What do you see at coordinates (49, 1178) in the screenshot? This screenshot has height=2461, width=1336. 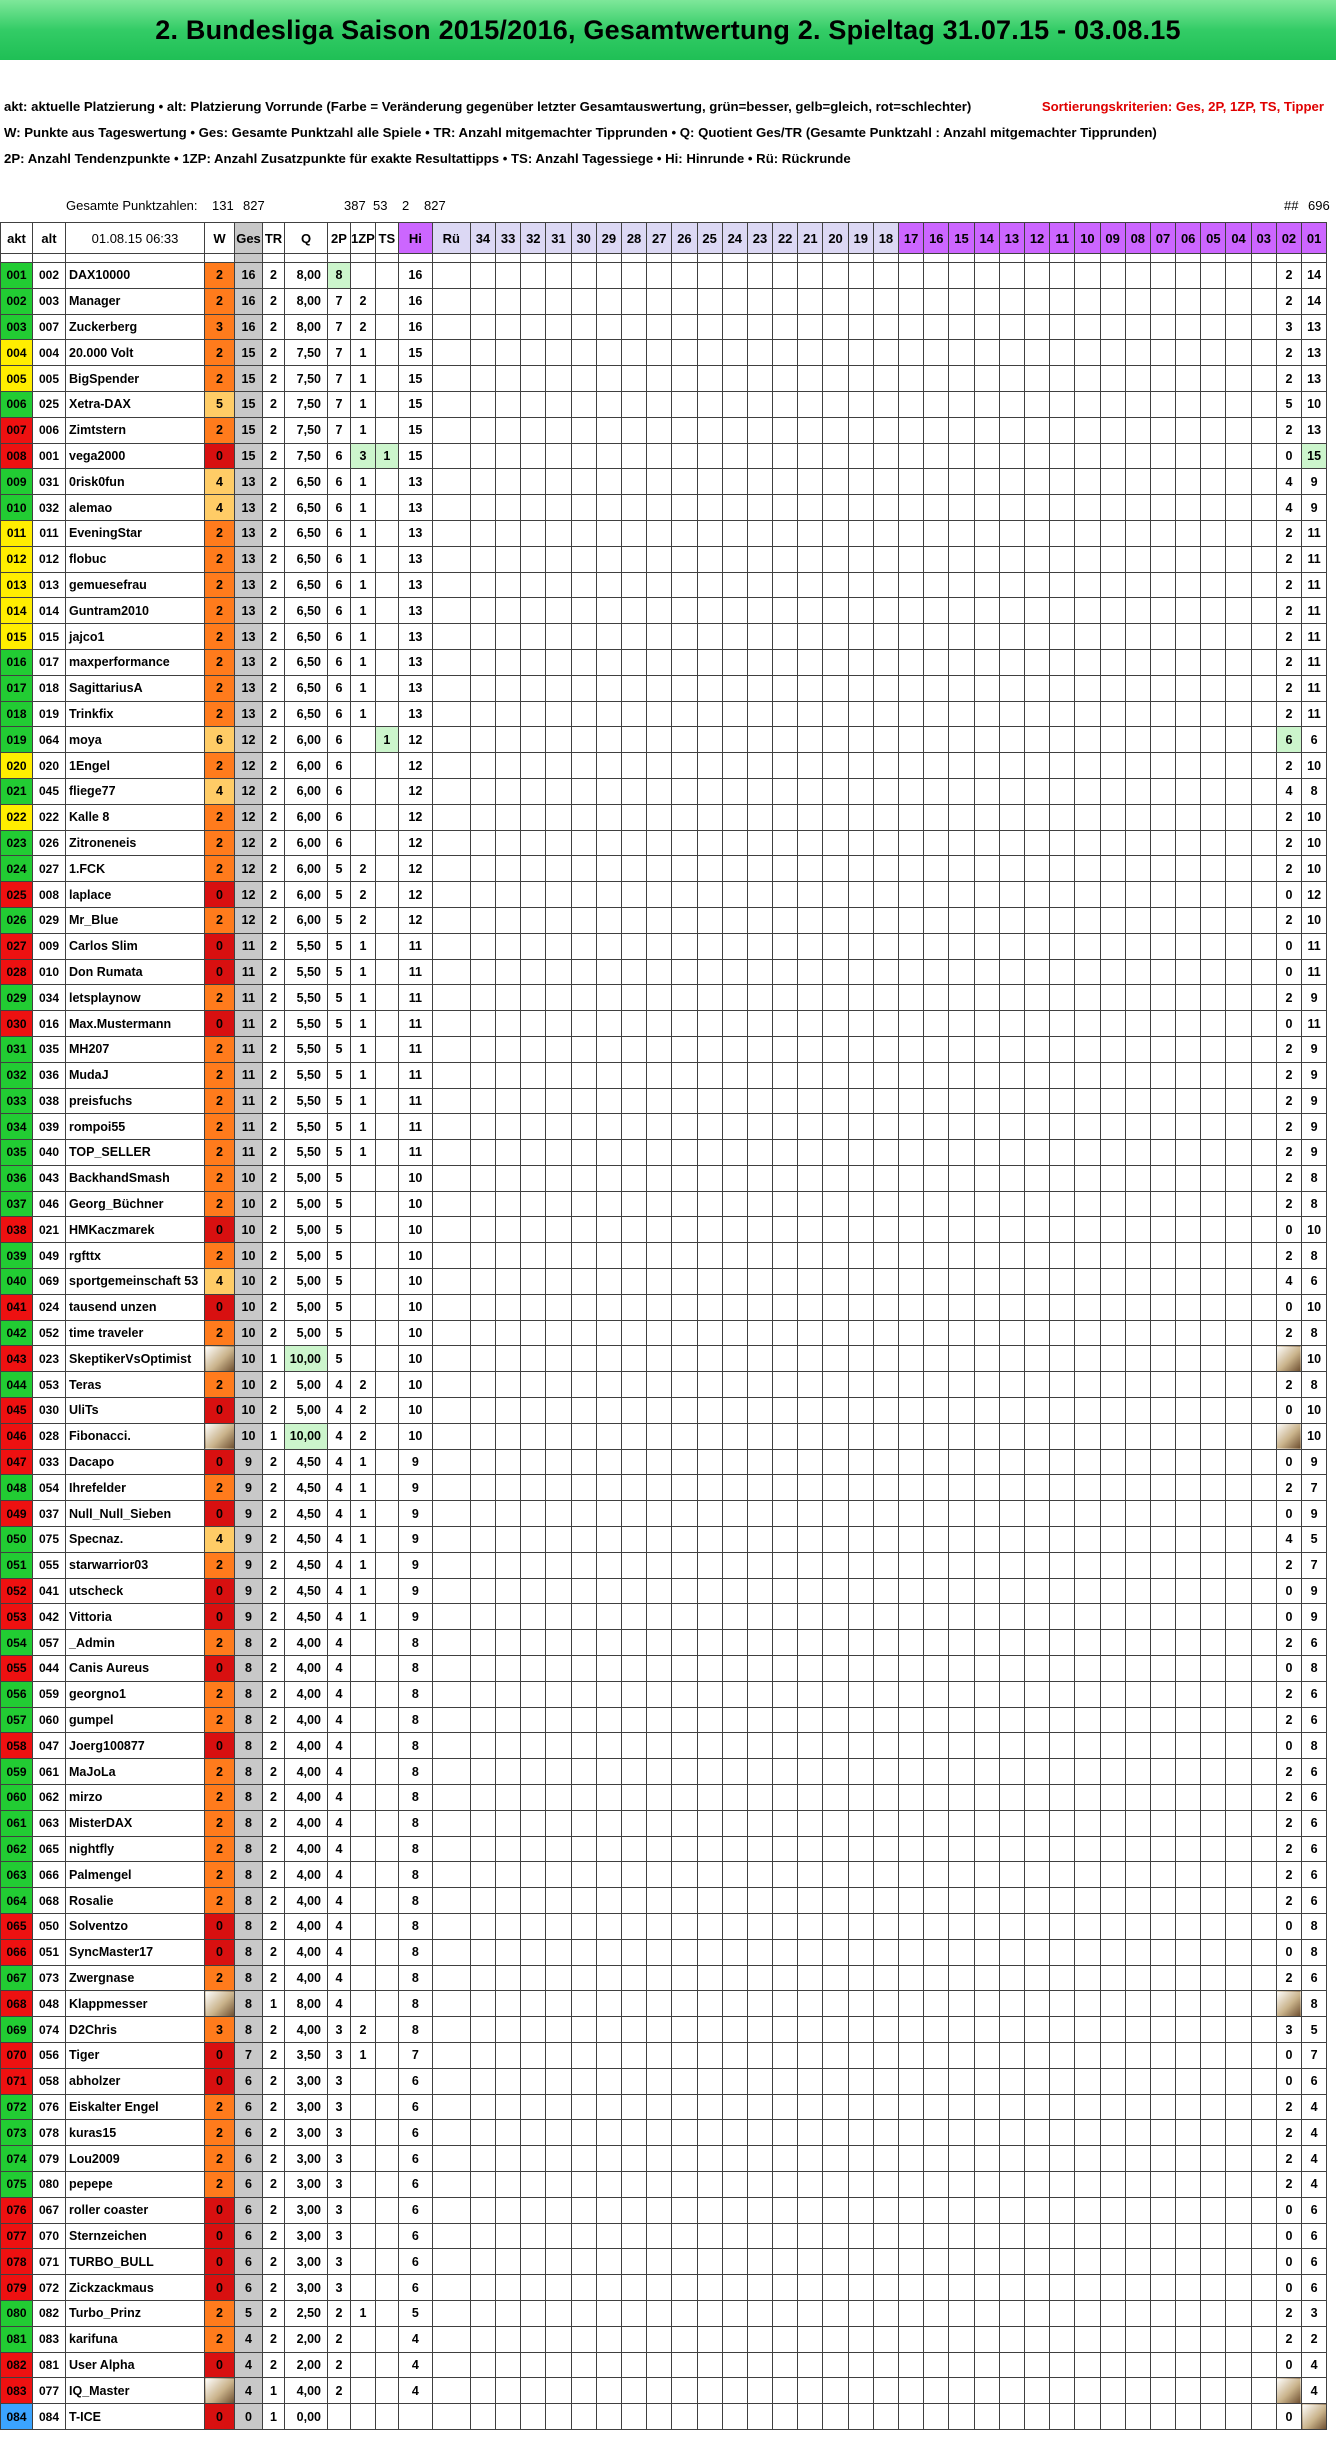 I see `rank-previous: 043` at bounding box center [49, 1178].